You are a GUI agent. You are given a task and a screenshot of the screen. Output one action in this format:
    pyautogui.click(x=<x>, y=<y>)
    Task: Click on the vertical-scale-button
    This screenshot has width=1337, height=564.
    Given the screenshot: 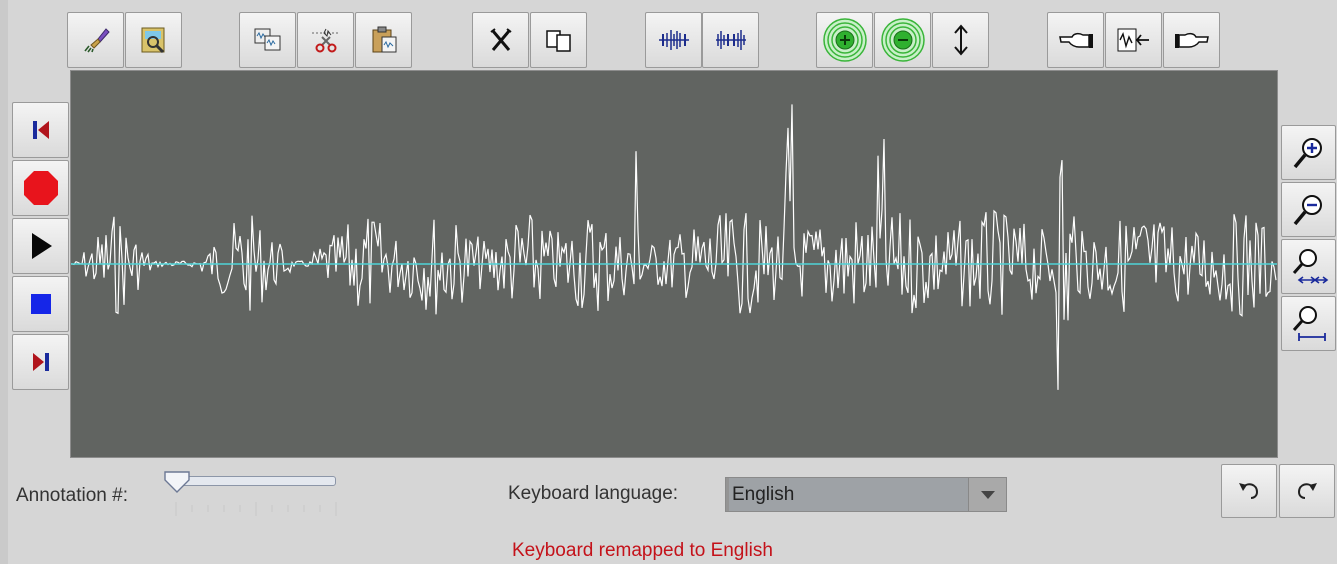 What is the action you would take?
    pyautogui.click(x=960, y=40)
    